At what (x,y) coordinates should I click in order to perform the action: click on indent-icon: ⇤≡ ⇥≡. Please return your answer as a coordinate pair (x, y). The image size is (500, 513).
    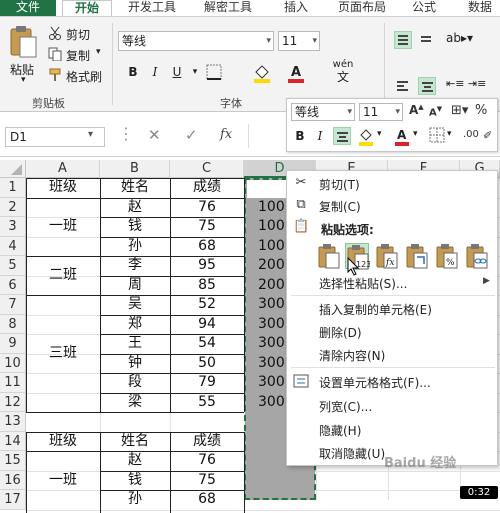
    Looking at the image, I should click on (466, 83).